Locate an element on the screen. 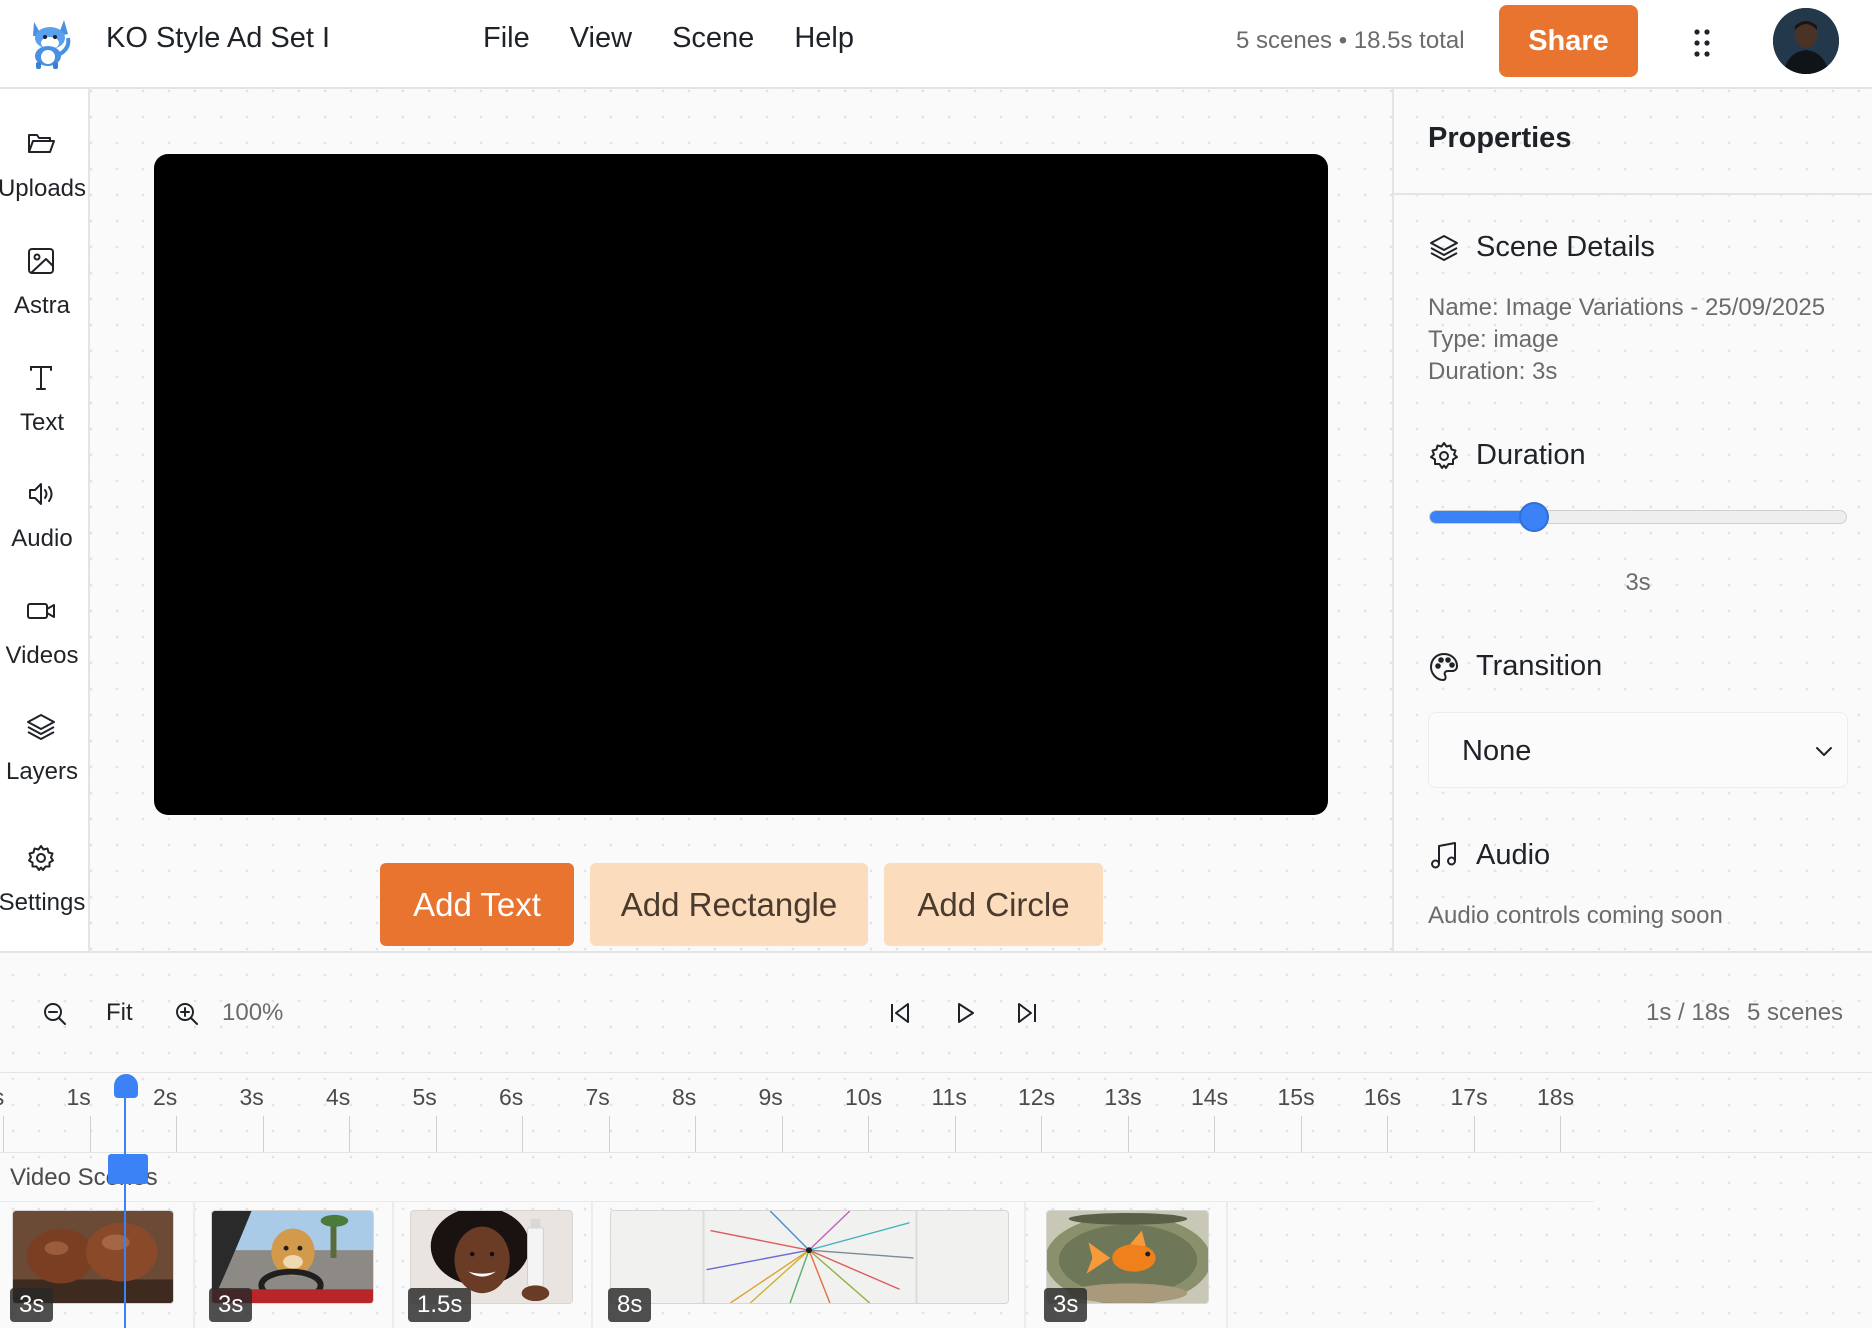 The height and width of the screenshot is (1328, 1872). duration-slider-thumb is located at coordinates (1534, 517).